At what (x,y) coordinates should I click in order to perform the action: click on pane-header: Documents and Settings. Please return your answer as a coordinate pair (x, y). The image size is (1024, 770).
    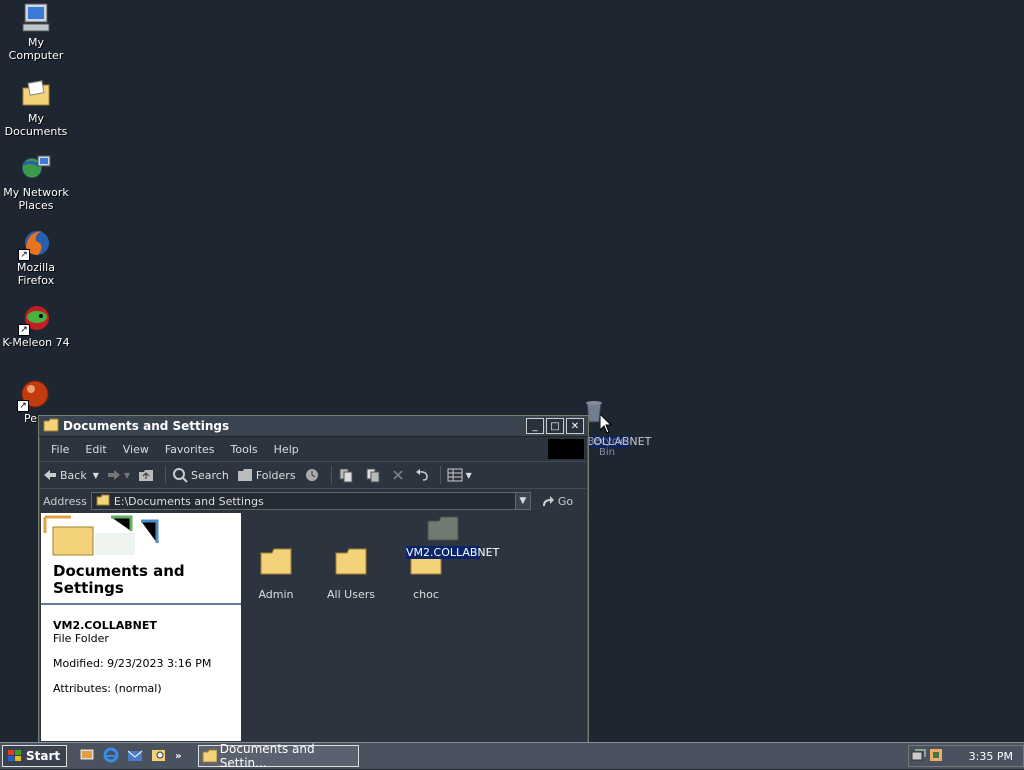
    Looking at the image, I should click on (141, 559).